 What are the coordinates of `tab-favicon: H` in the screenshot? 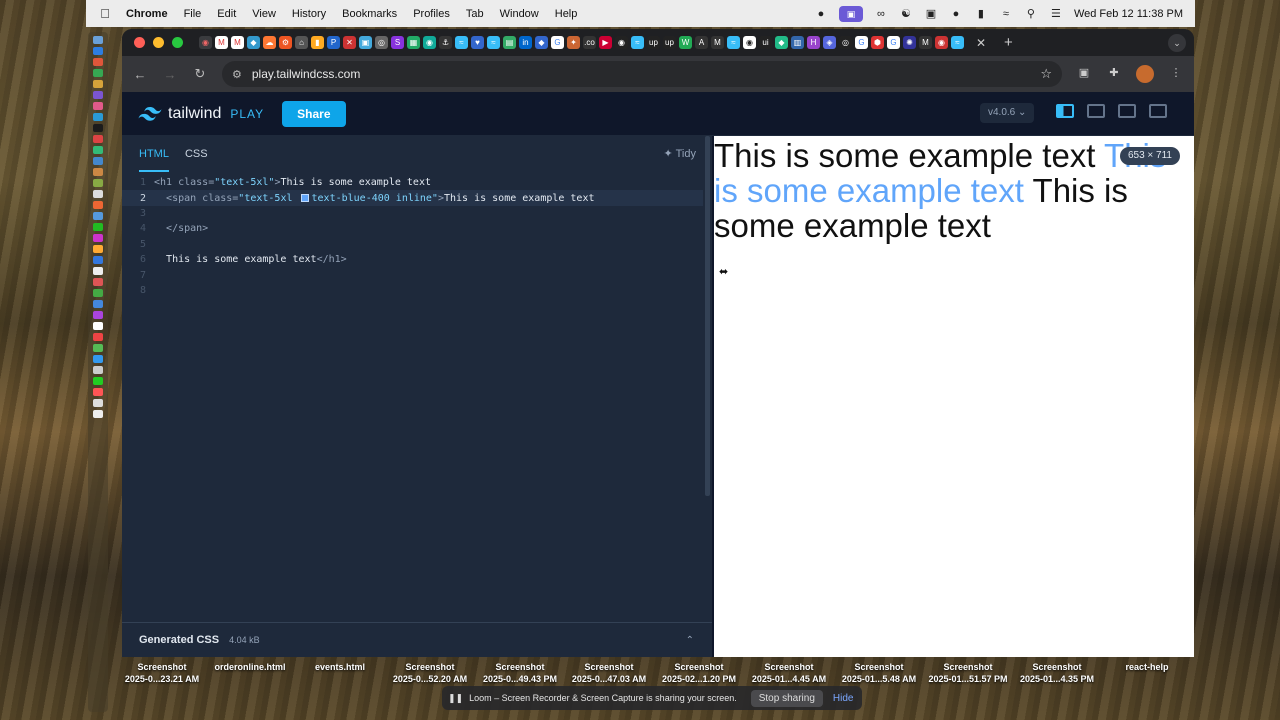 It's located at (813, 42).